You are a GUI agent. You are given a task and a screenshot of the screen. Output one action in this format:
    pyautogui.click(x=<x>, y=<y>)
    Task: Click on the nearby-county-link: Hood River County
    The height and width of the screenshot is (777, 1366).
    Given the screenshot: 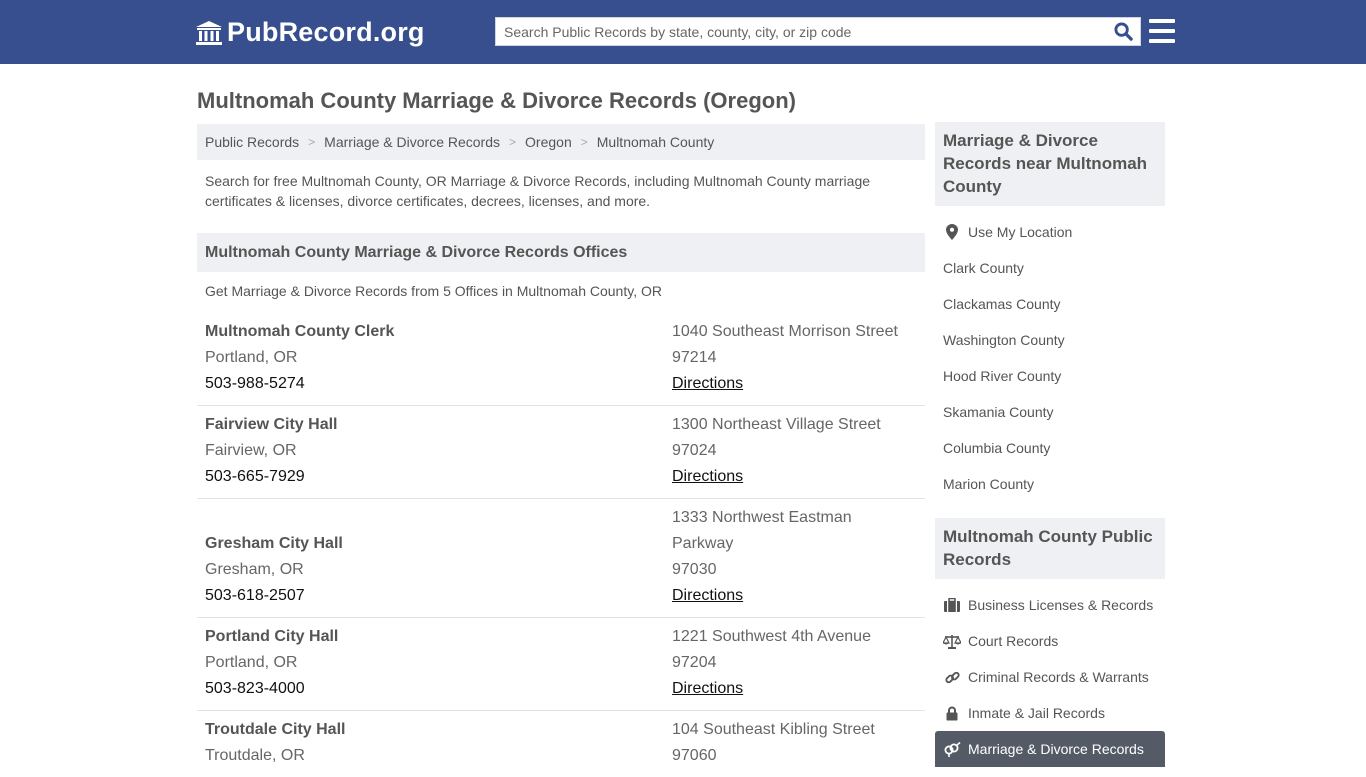 What is the action you would take?
    pyautogui.click(x=1050, y=376)
    